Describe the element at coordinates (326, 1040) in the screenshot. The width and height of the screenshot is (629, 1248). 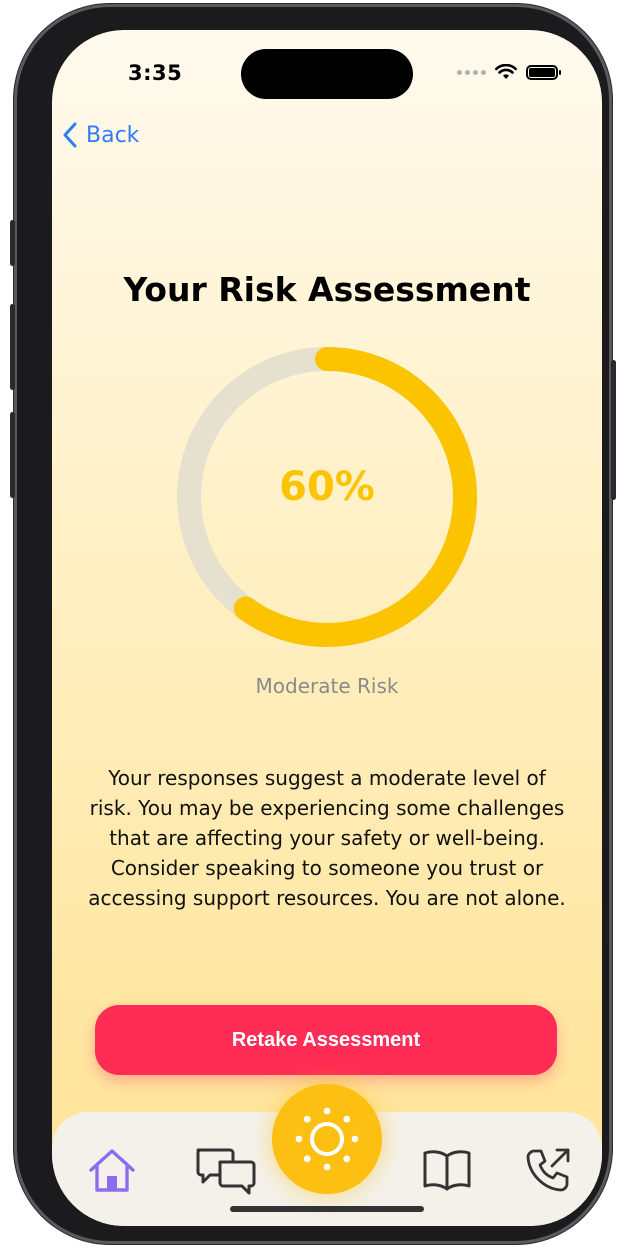
I see `retake-assessment-button: Retake Assessment` at that location.